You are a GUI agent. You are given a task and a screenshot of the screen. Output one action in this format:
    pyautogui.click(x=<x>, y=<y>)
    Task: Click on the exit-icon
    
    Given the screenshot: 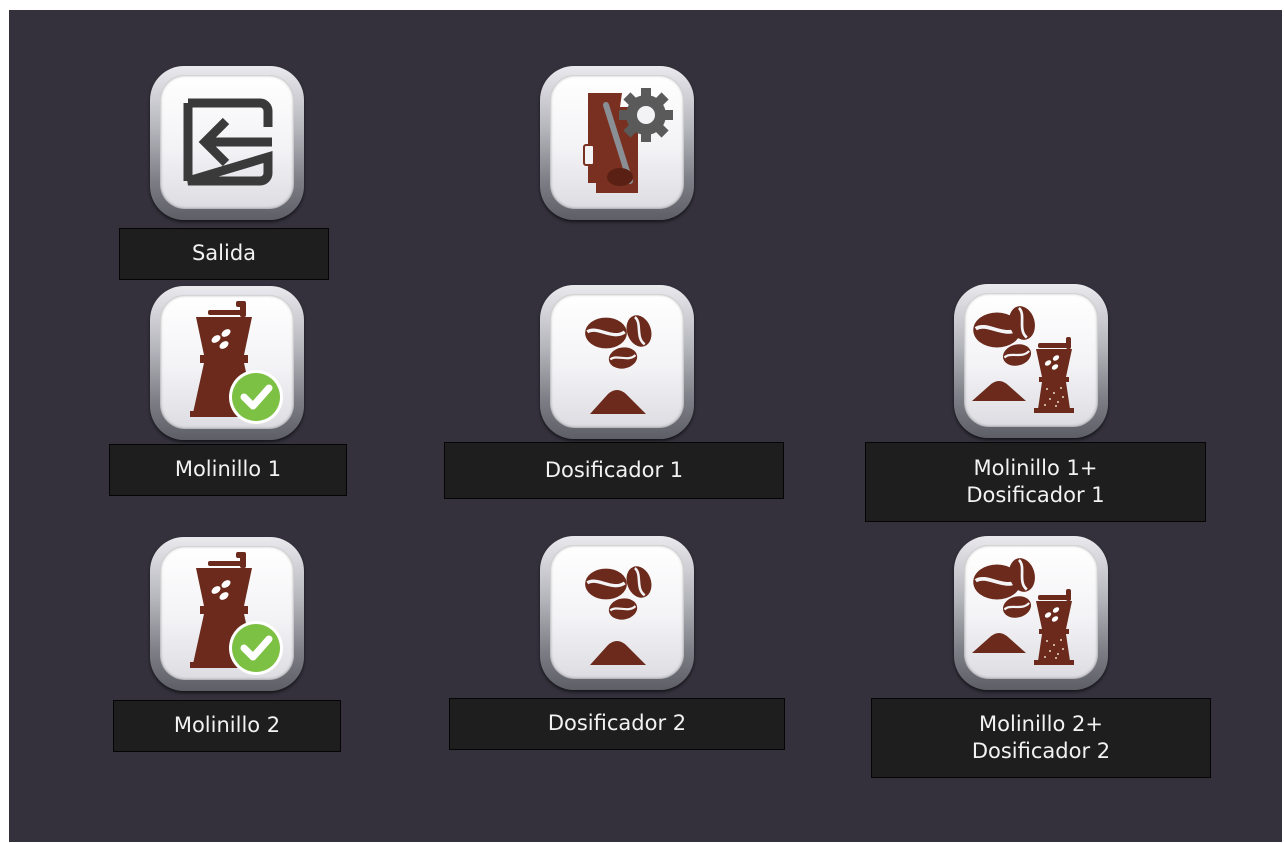 What is the action you would take?
    pyautogui.click(x=228, y=142)
    